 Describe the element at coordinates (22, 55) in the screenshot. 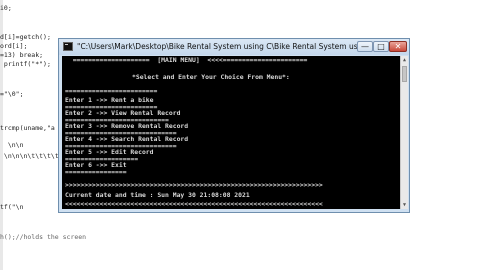

I see `code-line: =13) break;` at that location.